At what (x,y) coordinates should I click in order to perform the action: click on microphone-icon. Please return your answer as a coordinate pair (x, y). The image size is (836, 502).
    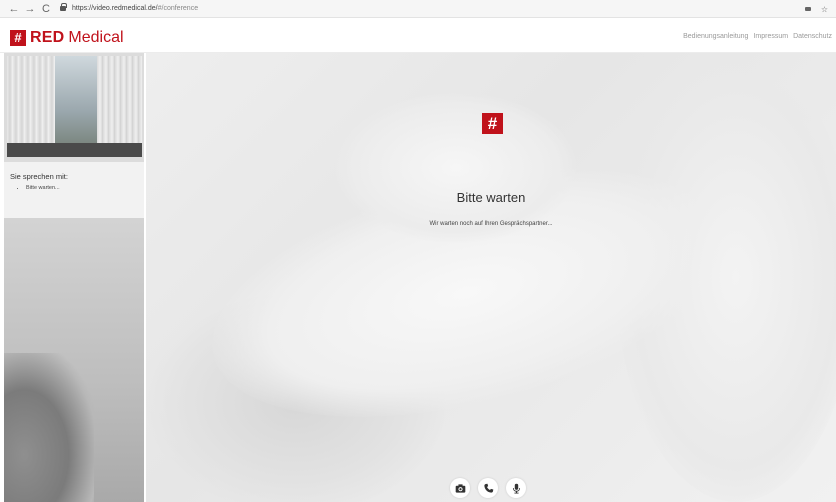
    Looking at the image, I should click on (516, 488).